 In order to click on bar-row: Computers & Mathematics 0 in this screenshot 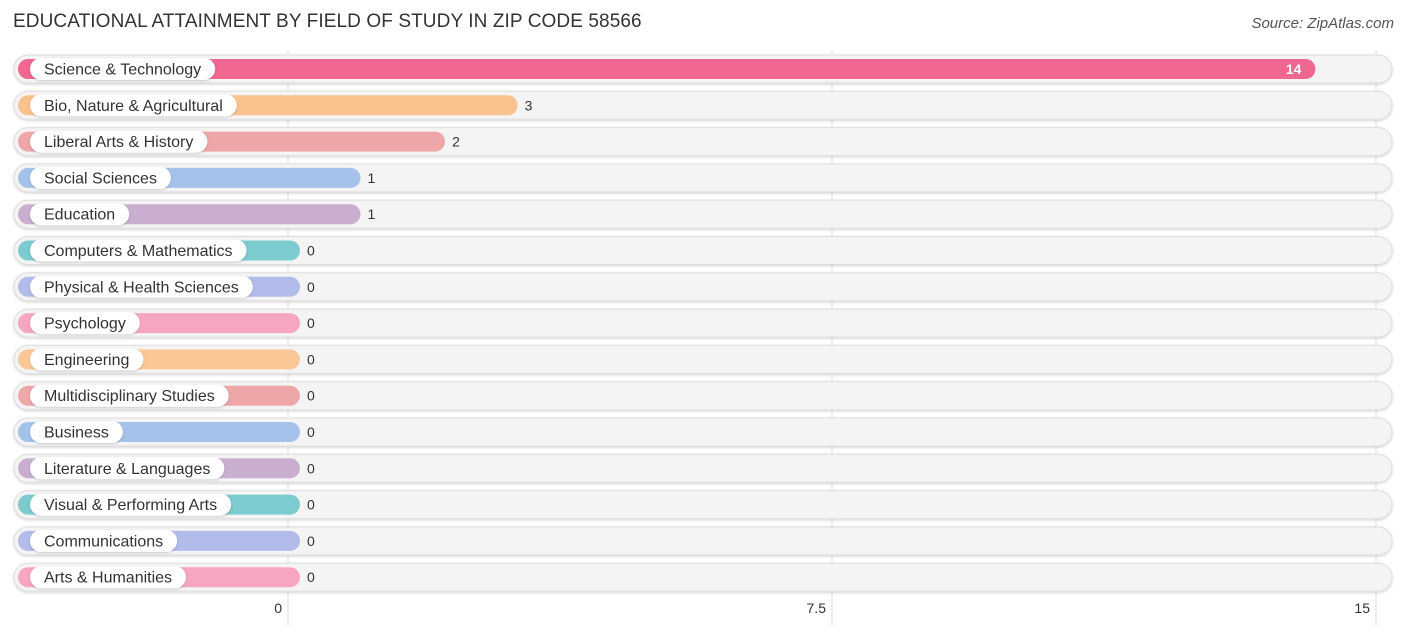, I will do `click(703, 250)`.